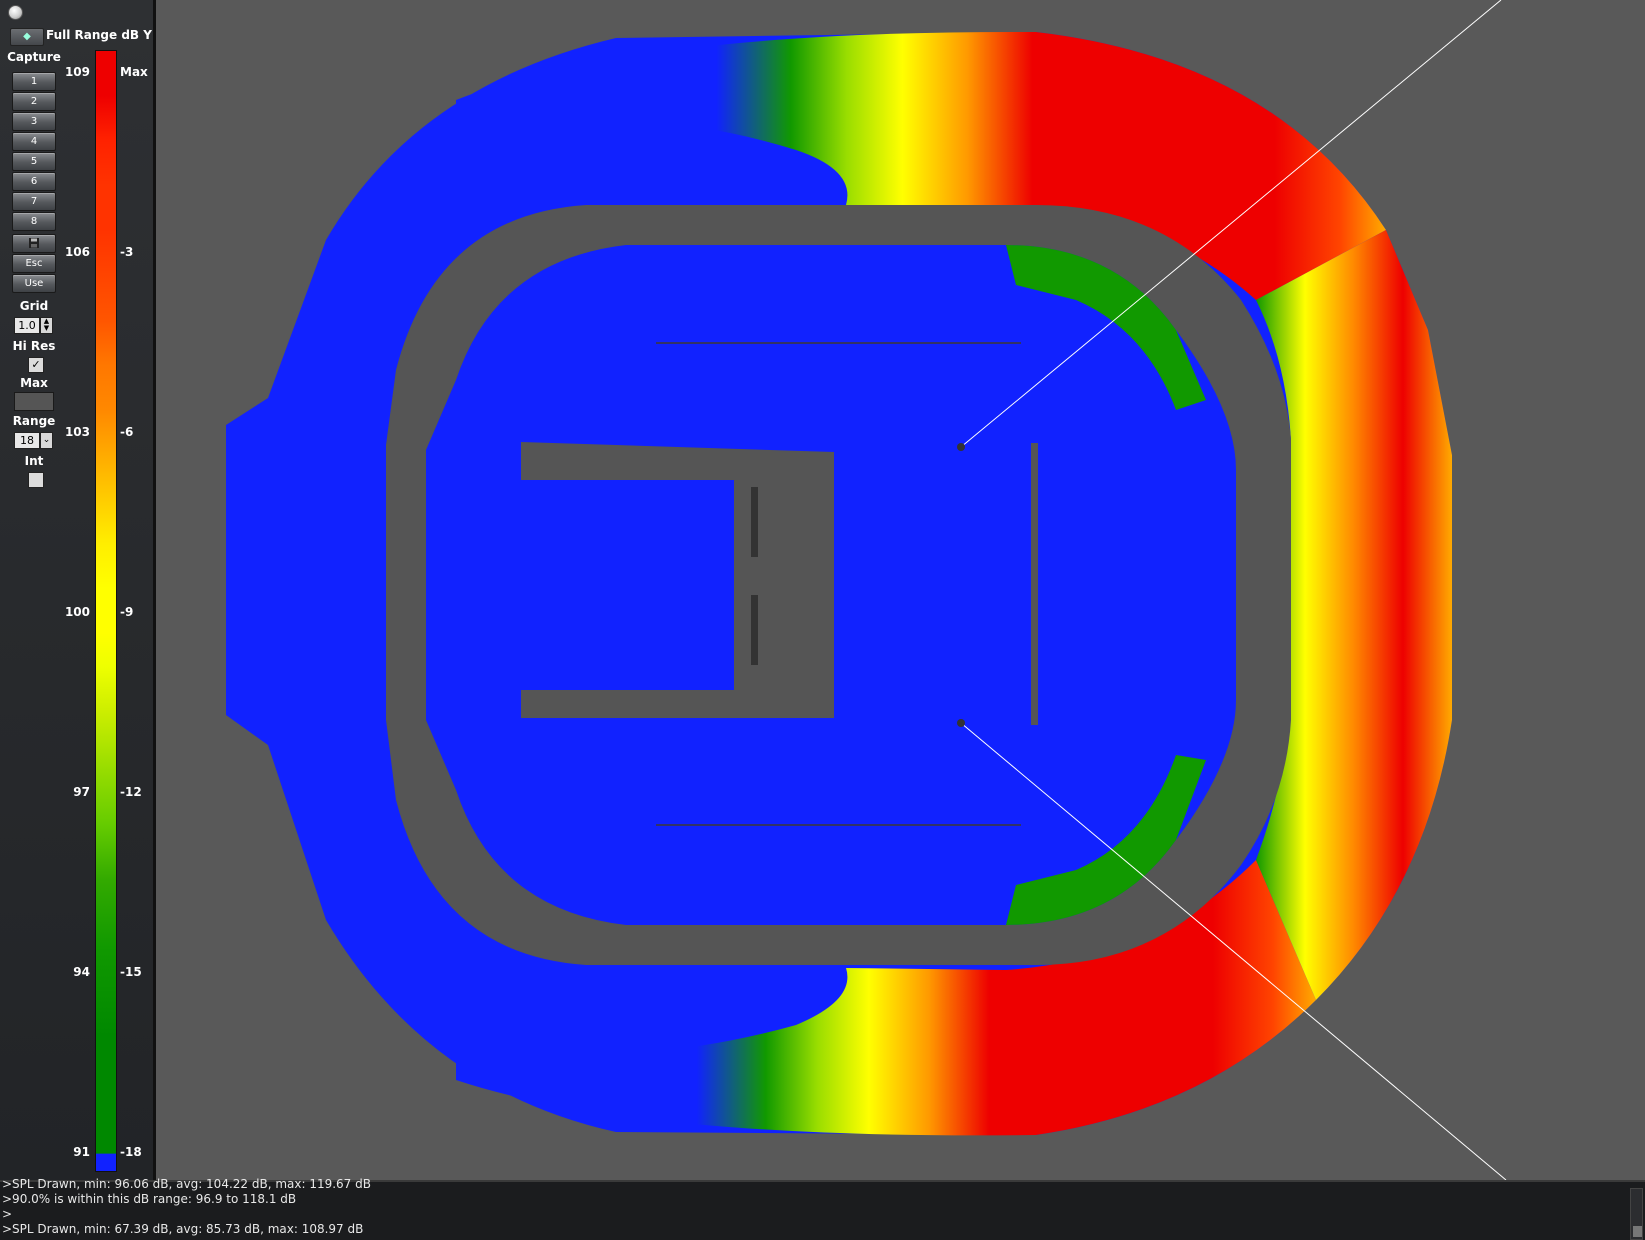  Describe the element at coordinates (961, 723) in the screenshot. I see `speaker-marker-bottom` at that location.